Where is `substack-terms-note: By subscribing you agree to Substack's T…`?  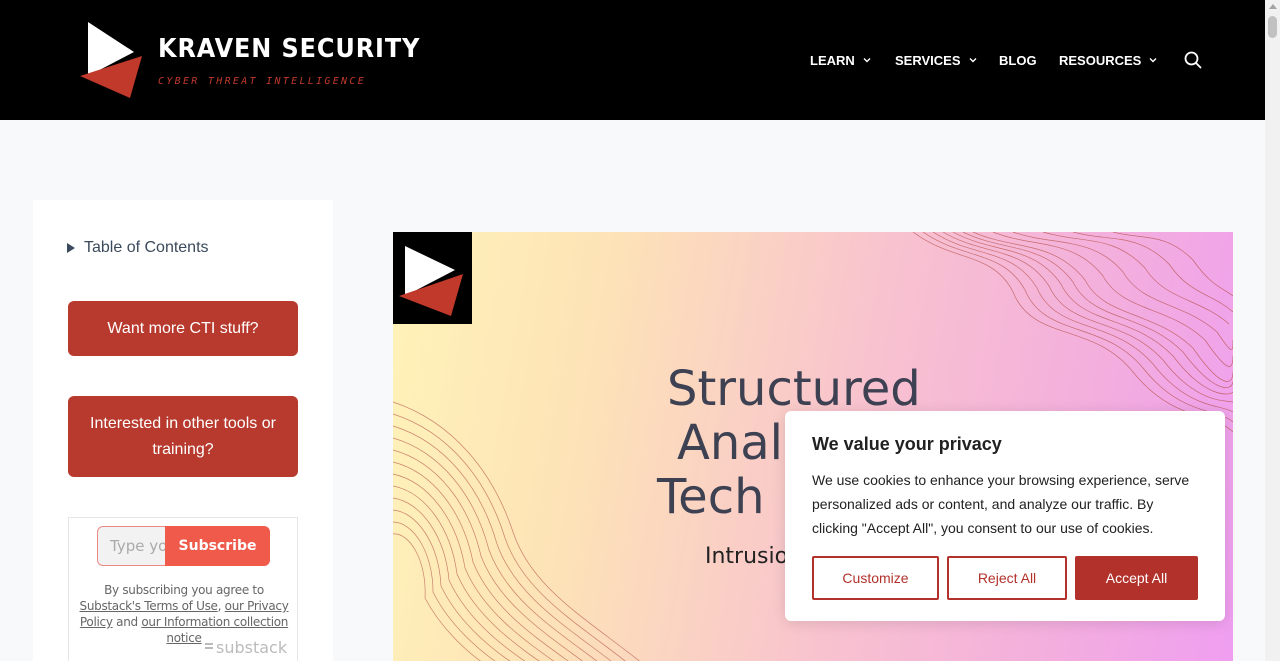
substack-terms-note: By subscribing you agree to Substack's T… is located at coordinates (184, 614).